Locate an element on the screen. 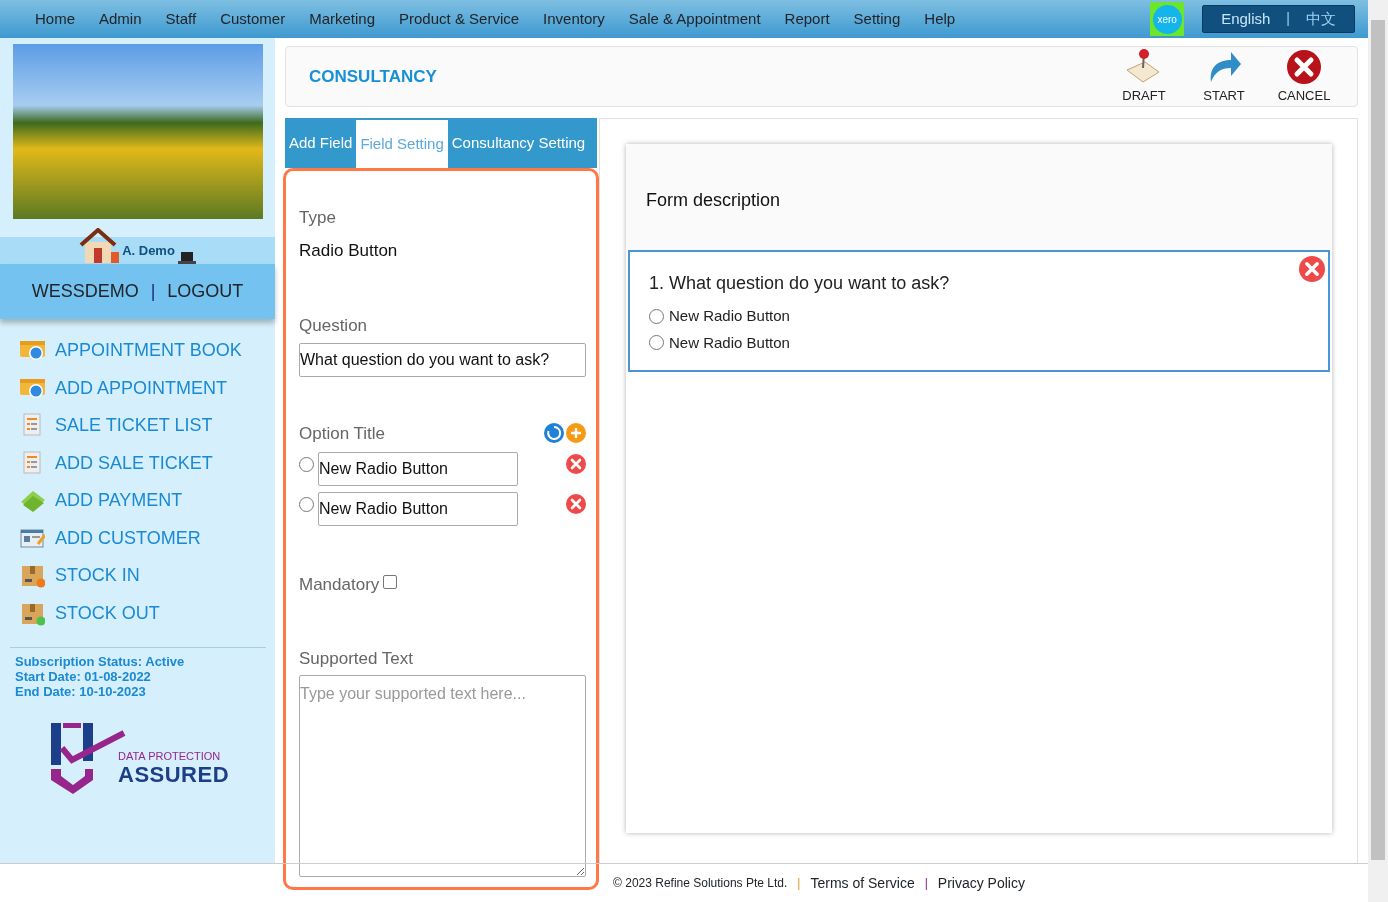 The height and width of the screenshot is (902, 1388). input-field: What question do you want to ask? is located at coordinates (442, 359).